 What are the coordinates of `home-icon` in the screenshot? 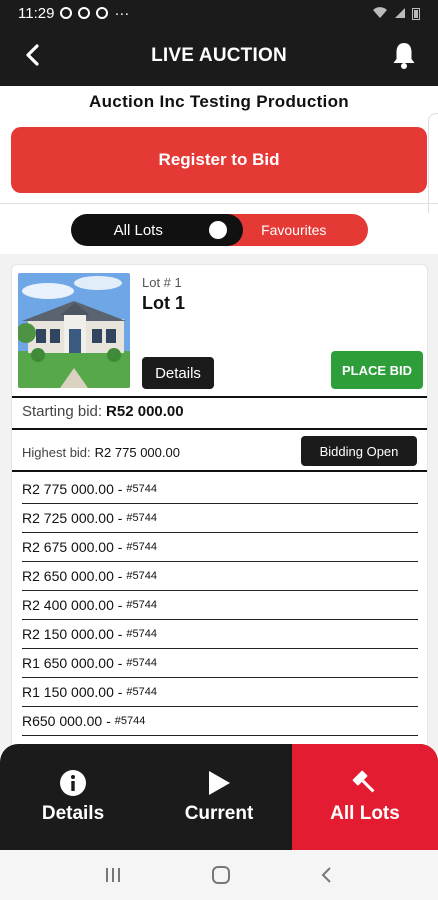 It's located at (221, 875).